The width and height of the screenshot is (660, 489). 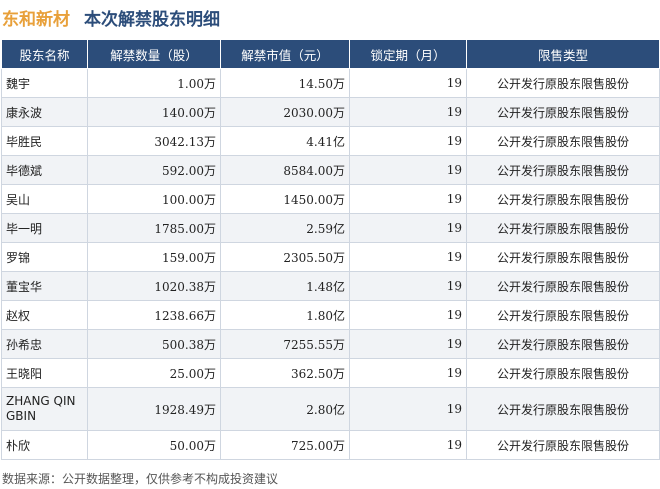 I want to click on shareholder-name-cell: 康永波, so click(x=44, y=112).